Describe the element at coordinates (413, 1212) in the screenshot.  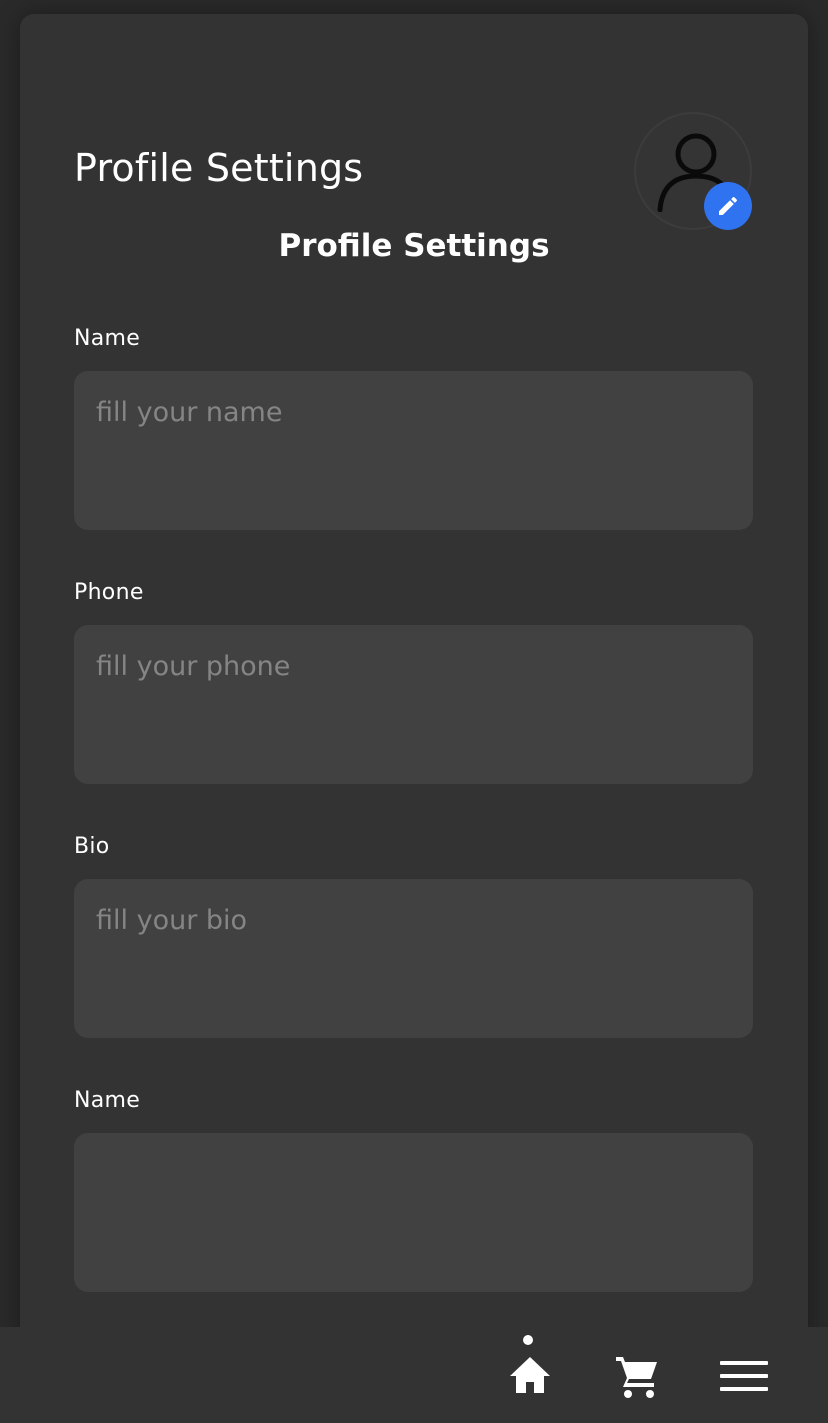
I see `second-name-field` at that location.